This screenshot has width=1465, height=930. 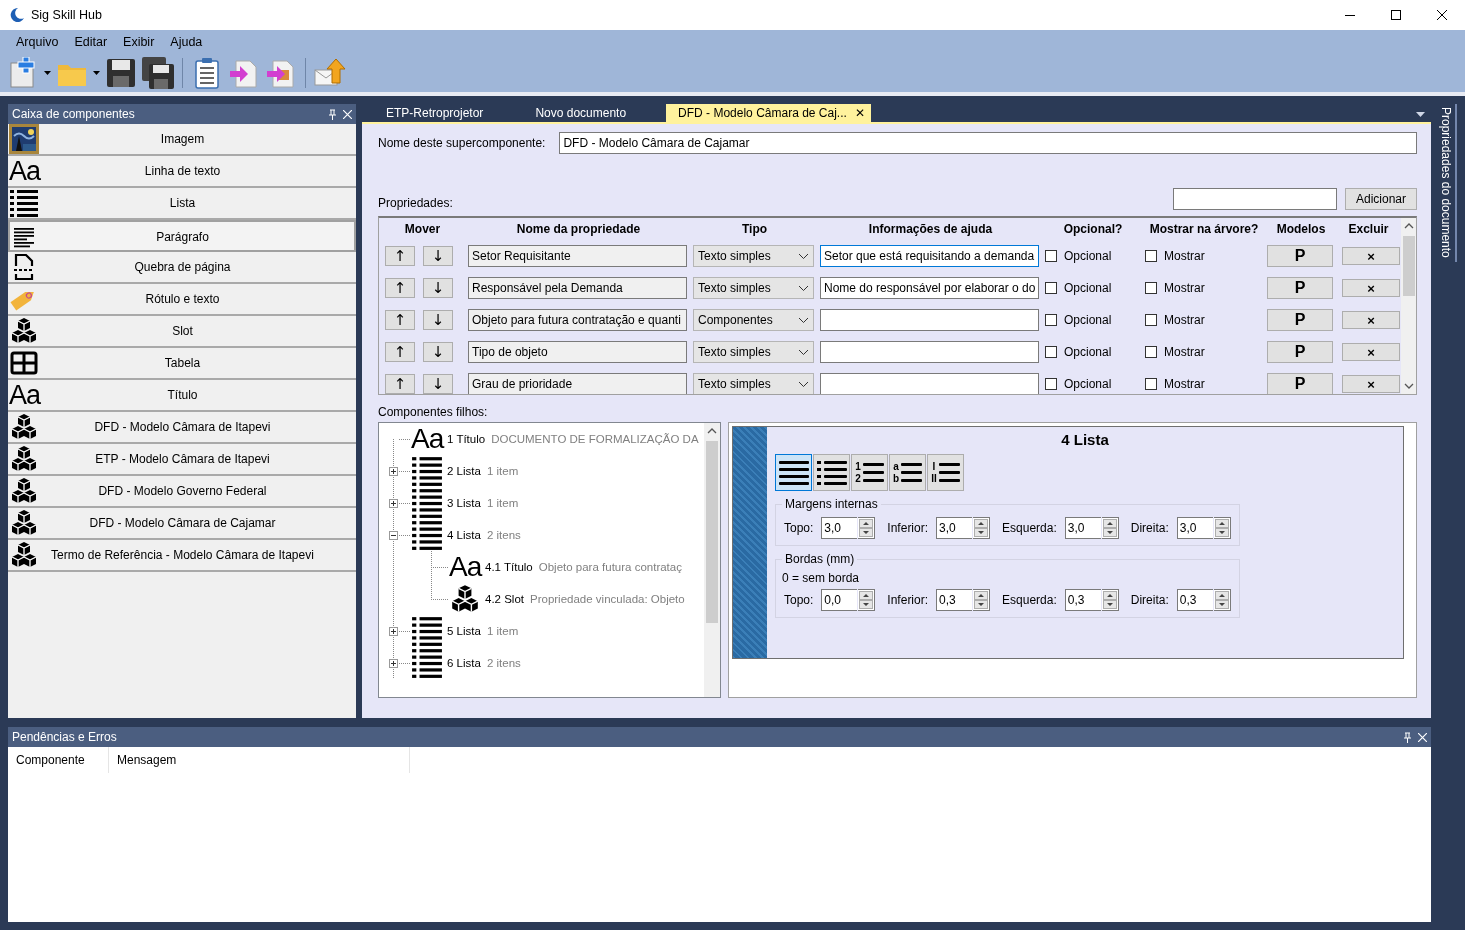 What do you see at coordinates (330, 73) in the screenshot?
I see `envelope-icon` at bounding box center [330, 73].